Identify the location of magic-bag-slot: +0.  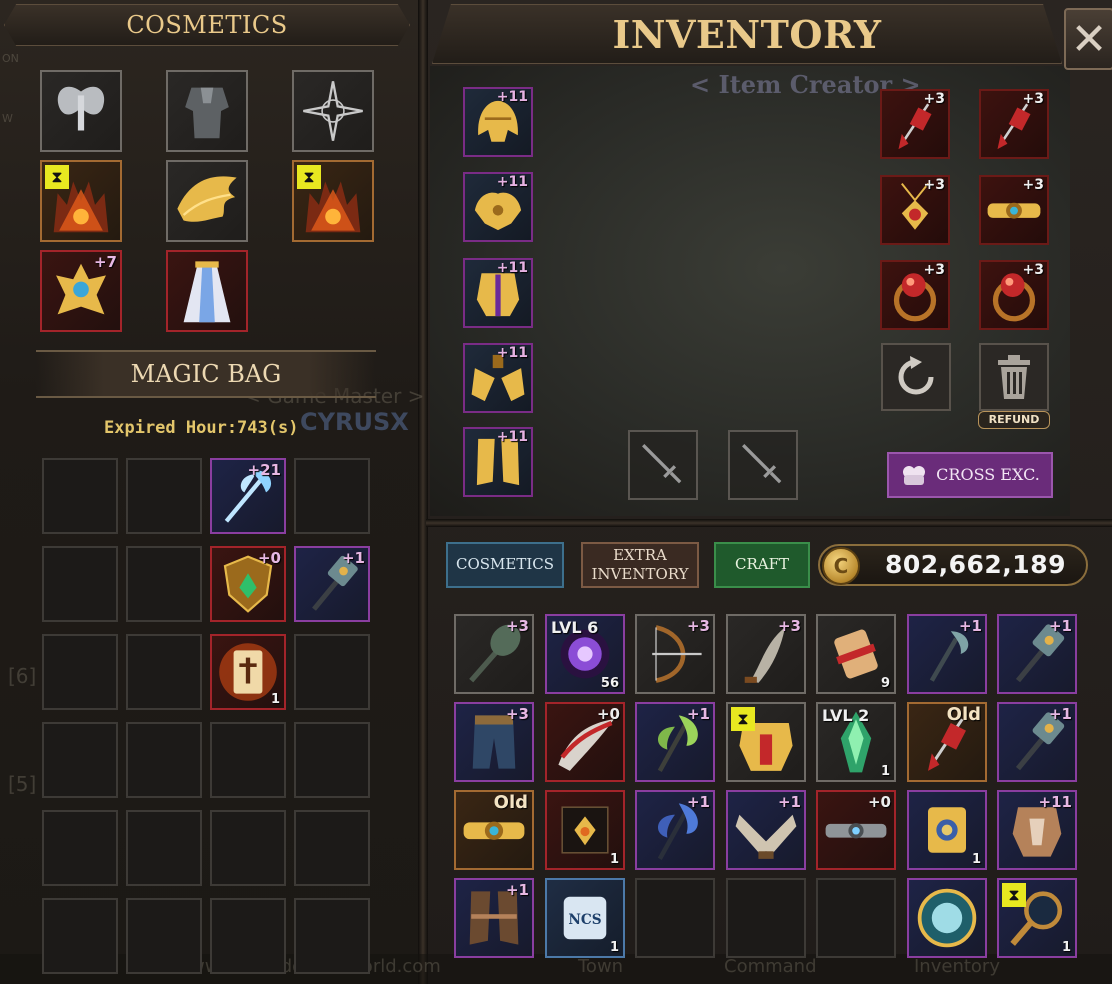
(248, 584).